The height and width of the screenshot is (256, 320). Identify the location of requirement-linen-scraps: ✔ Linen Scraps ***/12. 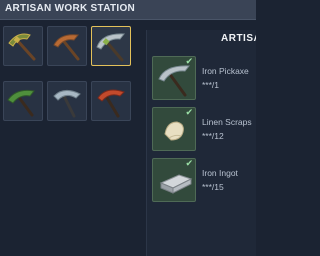
(202, 131).